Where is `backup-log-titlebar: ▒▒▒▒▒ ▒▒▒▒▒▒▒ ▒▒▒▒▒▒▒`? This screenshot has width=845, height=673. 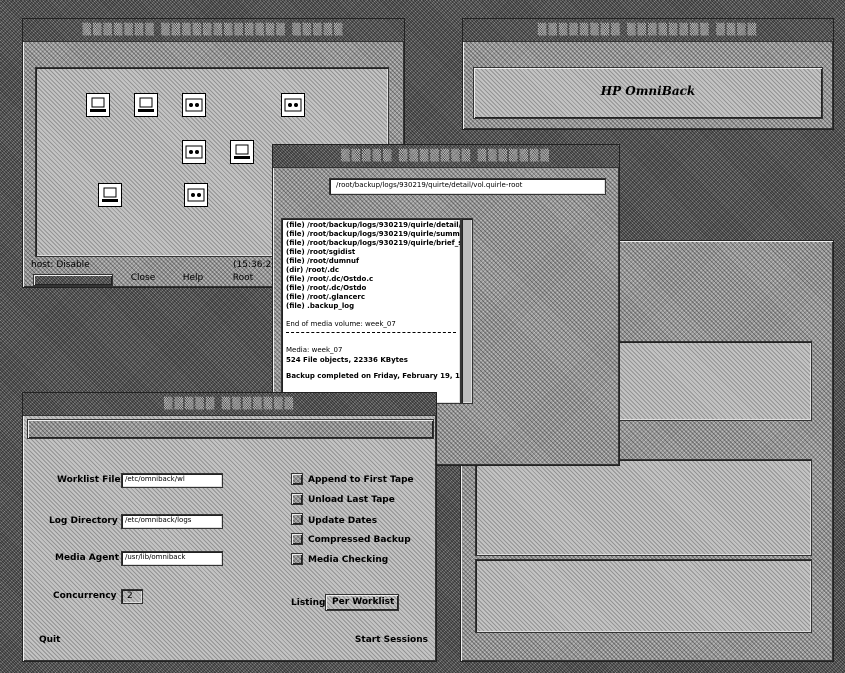
backup-log-titlebar: ▒▒▒▒▒ ▒▒▒▒▒▒▒ ▒▒▒▒▒▒▒ is located at coordinates (446, 156).